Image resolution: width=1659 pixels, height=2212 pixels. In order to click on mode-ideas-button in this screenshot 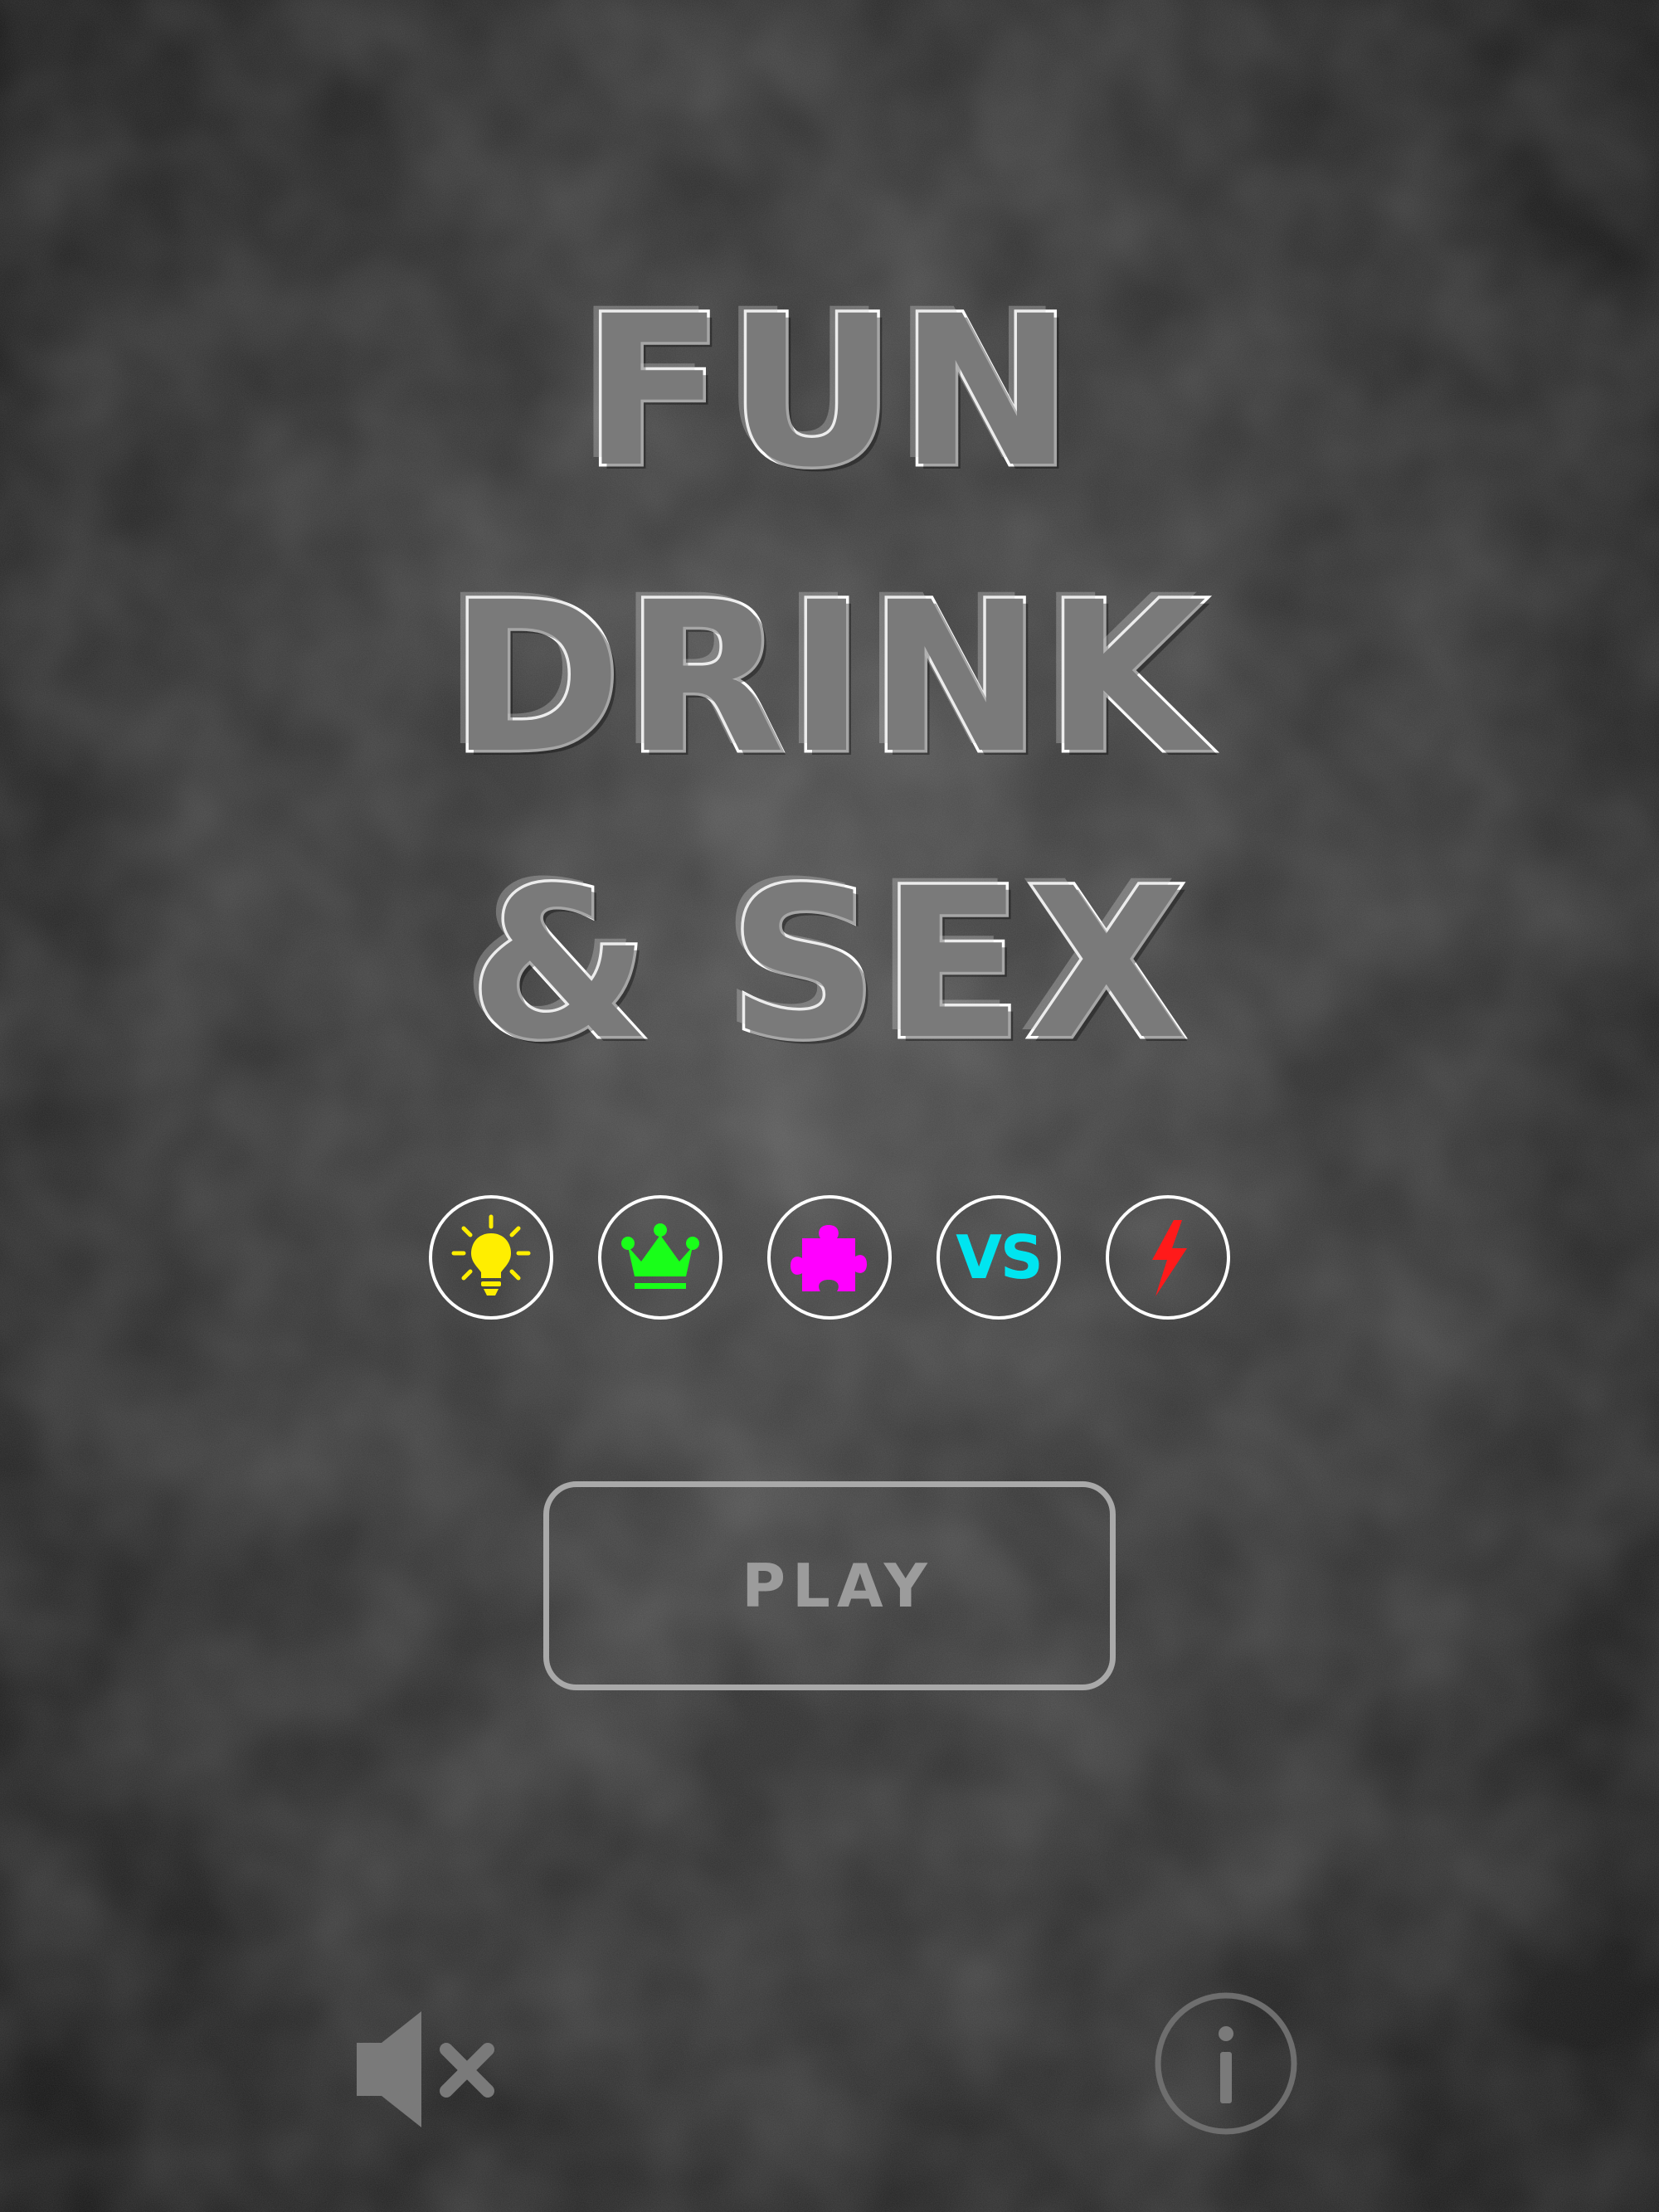, I will do `click(491, 1257)`.